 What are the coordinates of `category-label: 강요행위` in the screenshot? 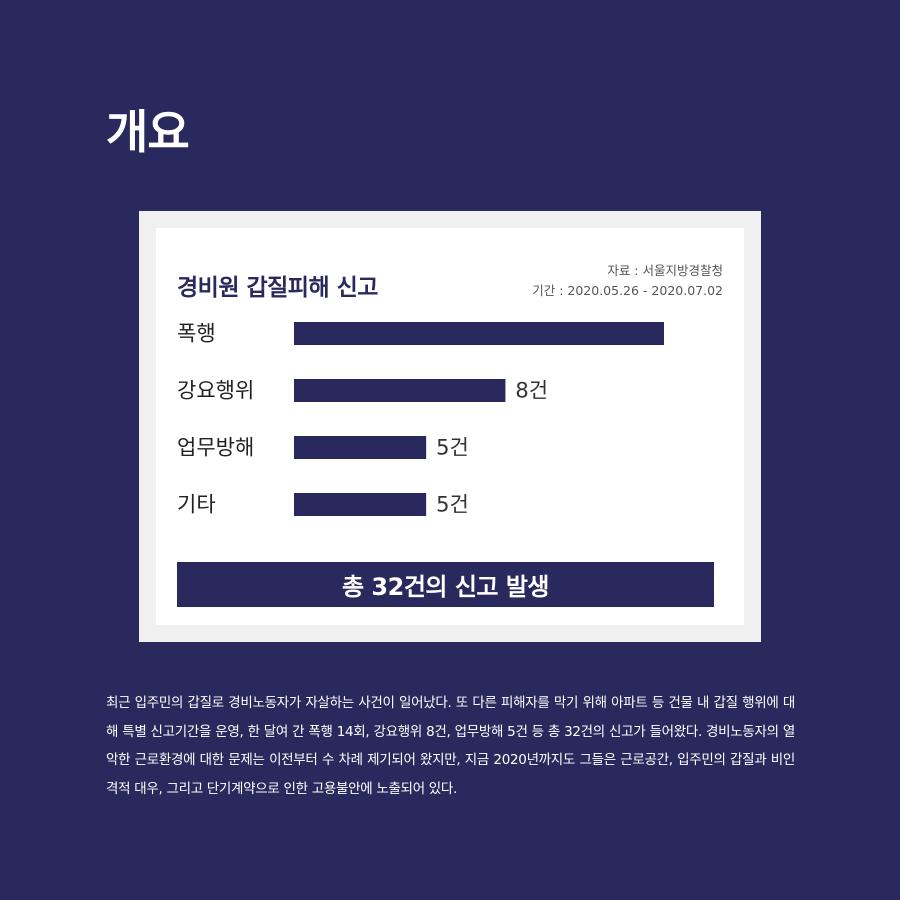 It's located at (215, 391).